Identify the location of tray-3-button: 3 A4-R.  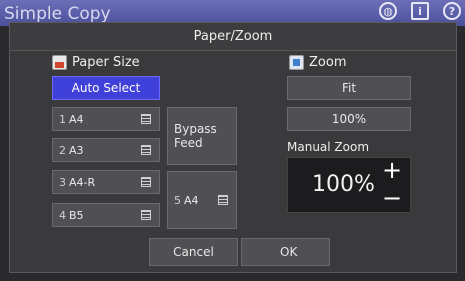
(106, 182).